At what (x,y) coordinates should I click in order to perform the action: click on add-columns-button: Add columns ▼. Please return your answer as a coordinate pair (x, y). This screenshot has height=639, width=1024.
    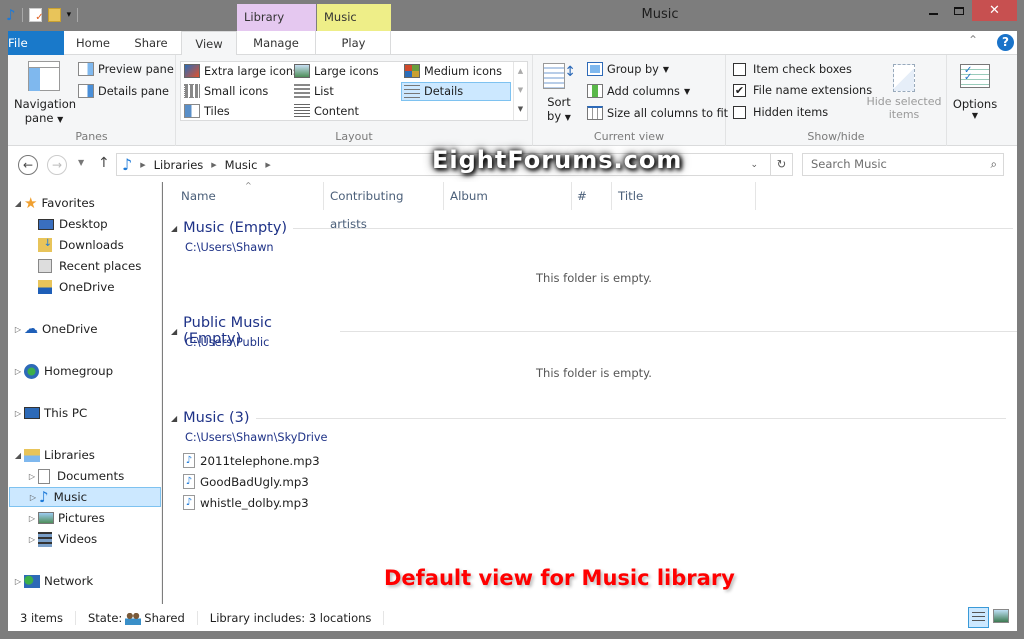
    Looking at the image, I should click on (638, 91).